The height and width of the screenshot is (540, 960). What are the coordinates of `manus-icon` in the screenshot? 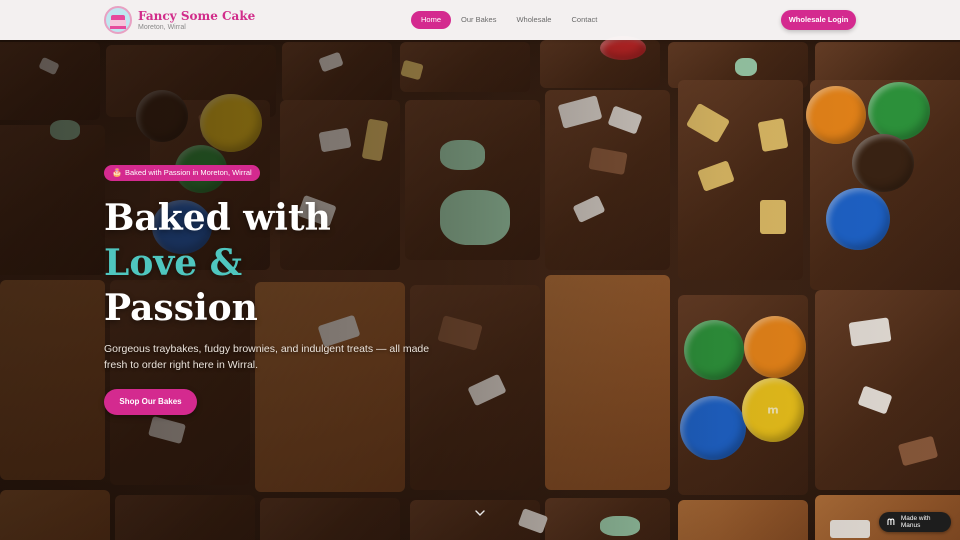 It's located at (891, 521).